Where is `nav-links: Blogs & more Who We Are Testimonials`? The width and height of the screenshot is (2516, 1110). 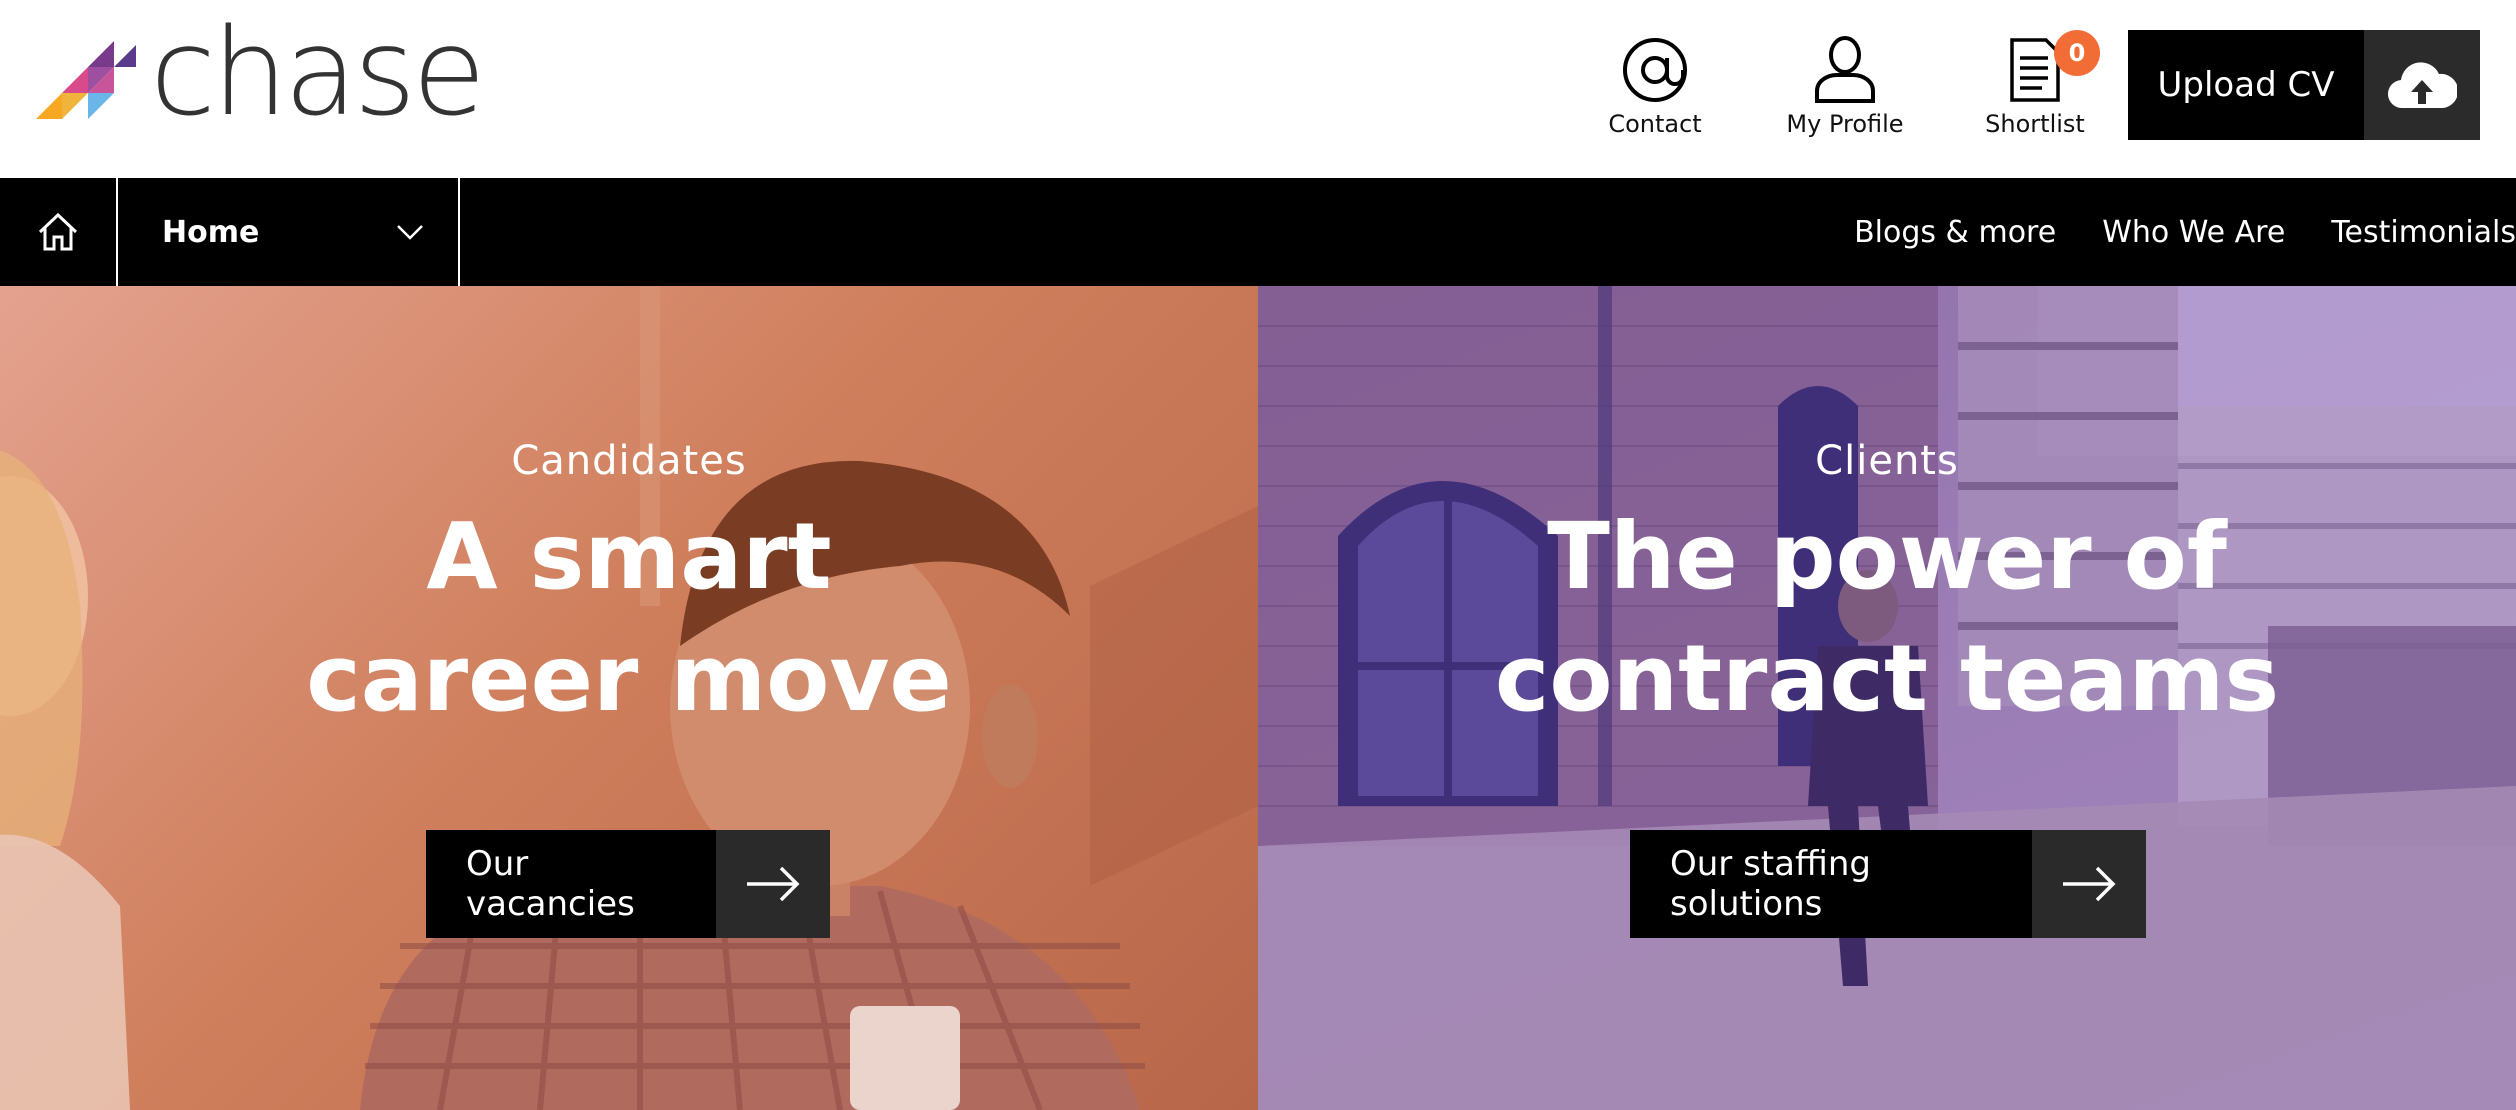
nav-links: Blogs & more Who We Are Testimonials is located at coordinates (2162, 232).